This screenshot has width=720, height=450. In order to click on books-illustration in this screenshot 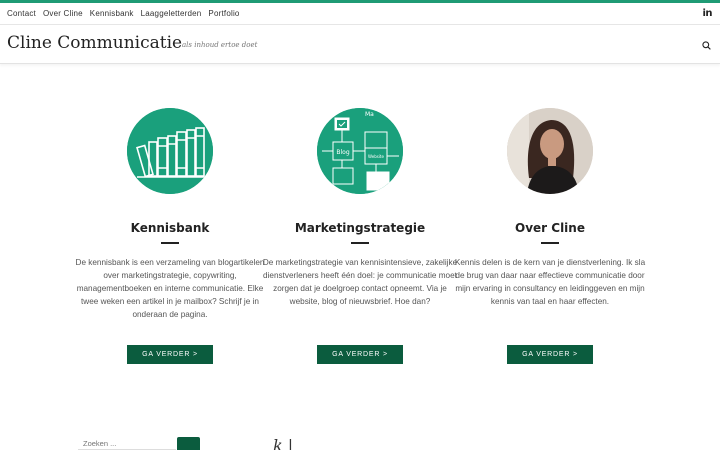, I will do `click(170, 151)`.